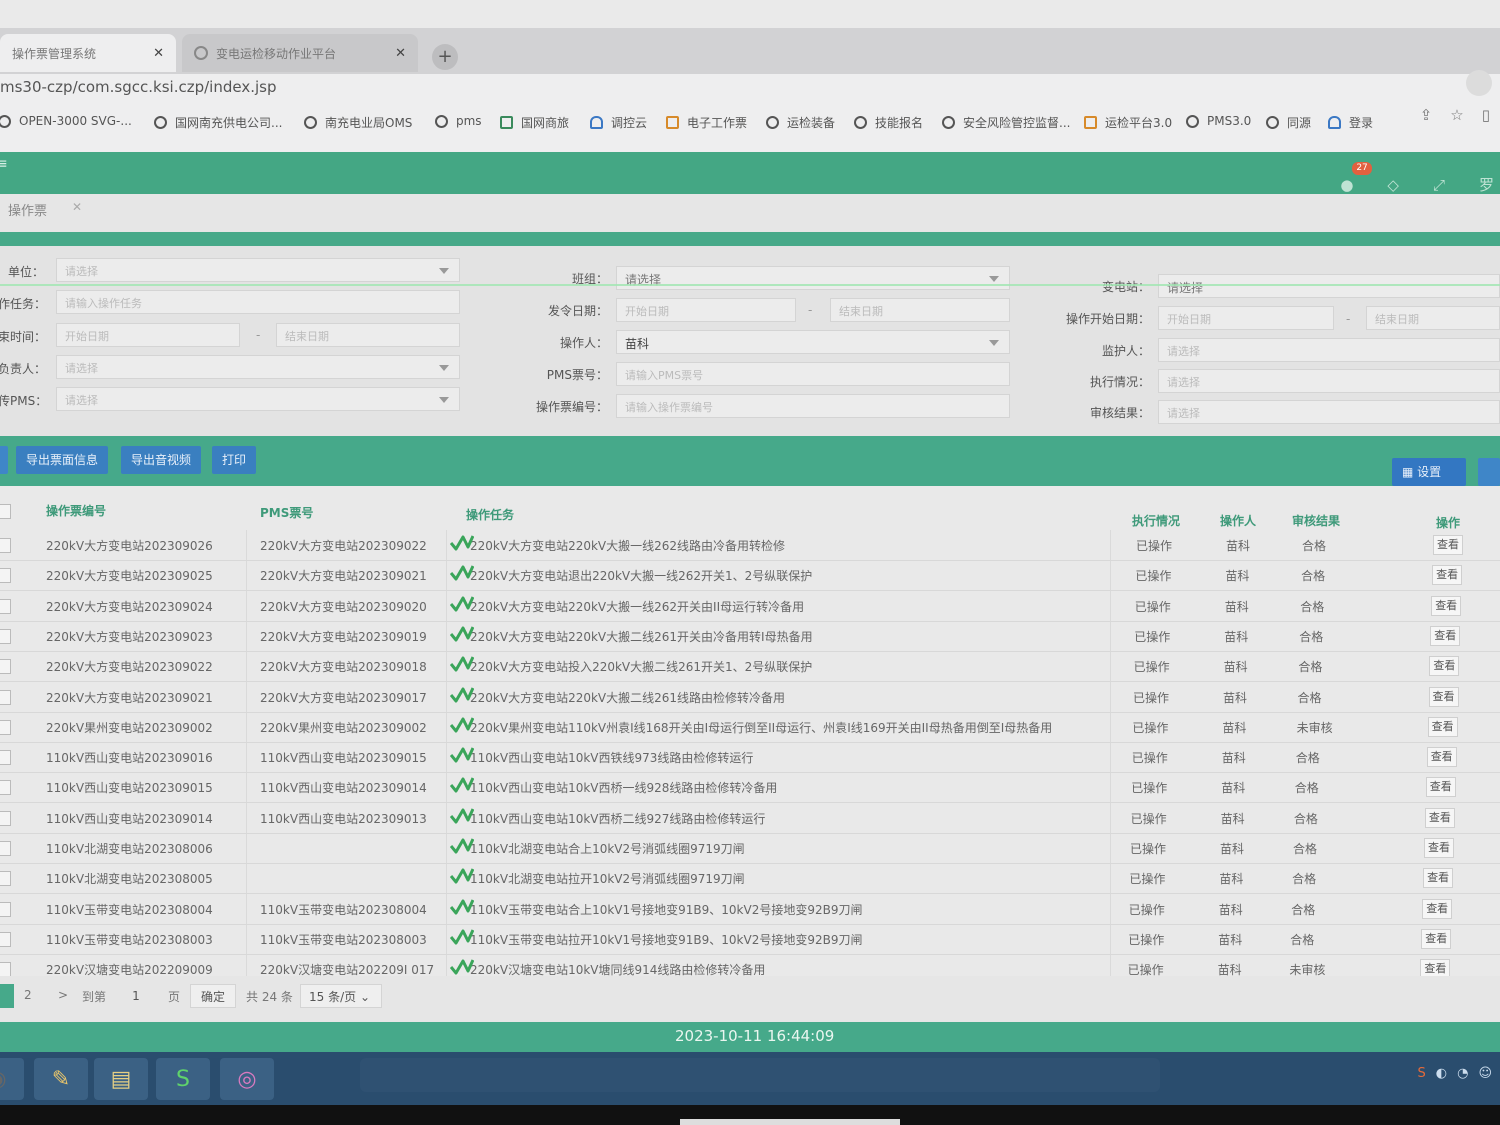  I want to click on col-pms-no: PMS票号, so click(286, 512).